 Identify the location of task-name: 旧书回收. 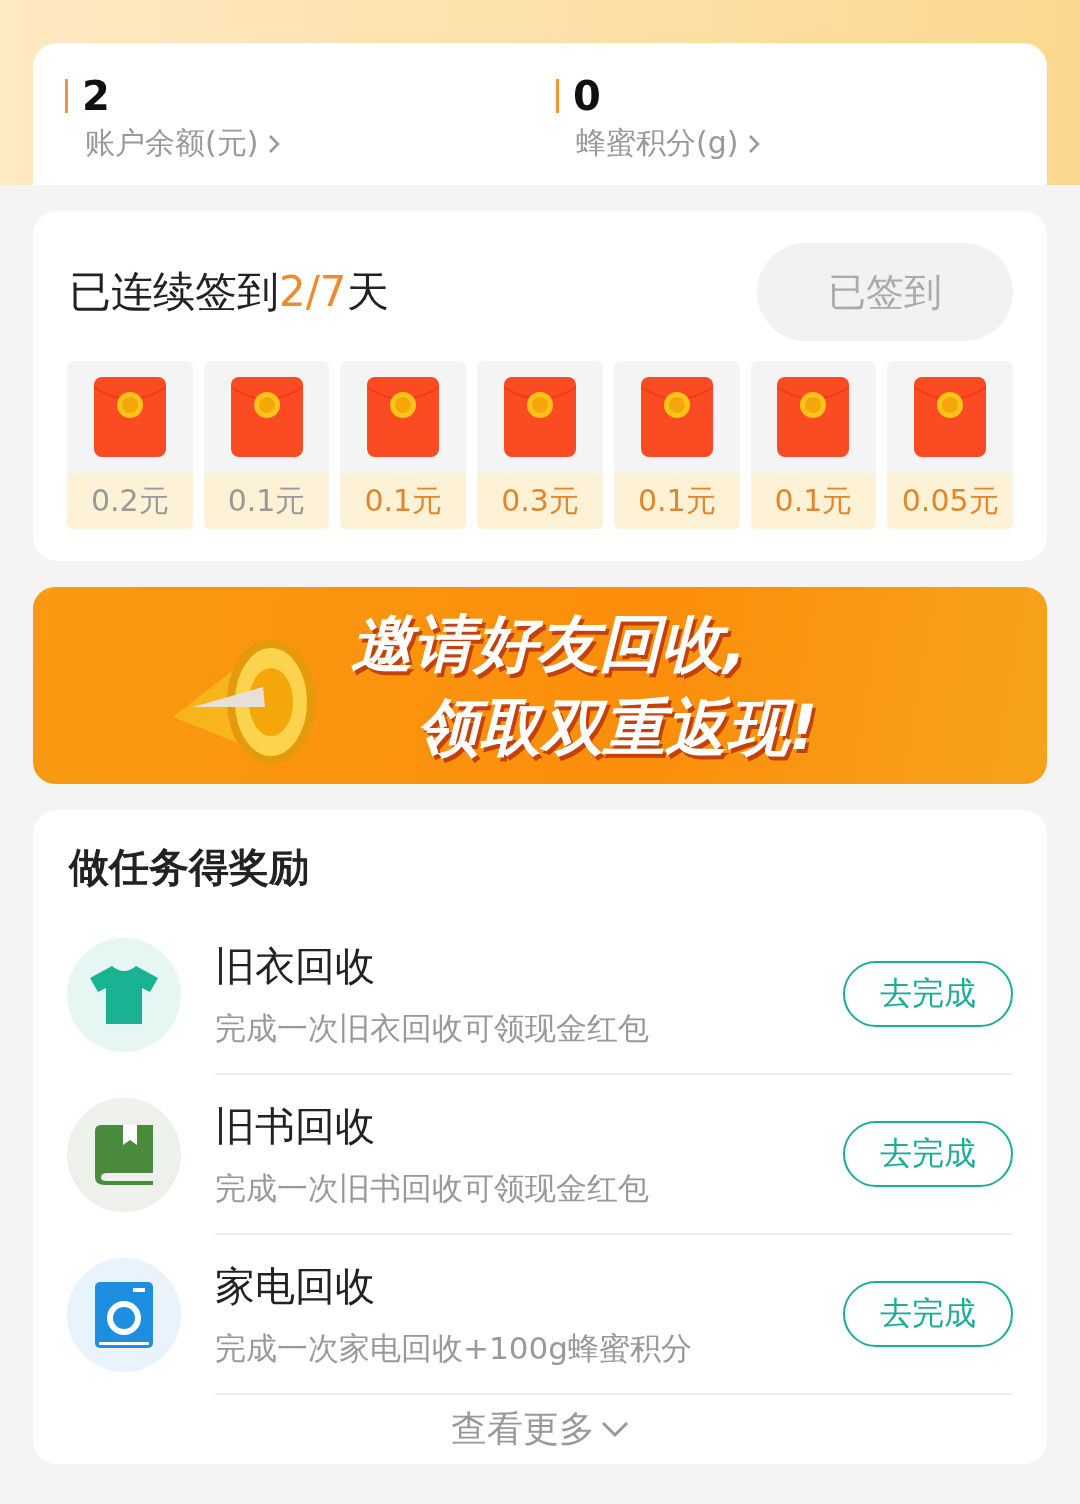
(295, 1126).